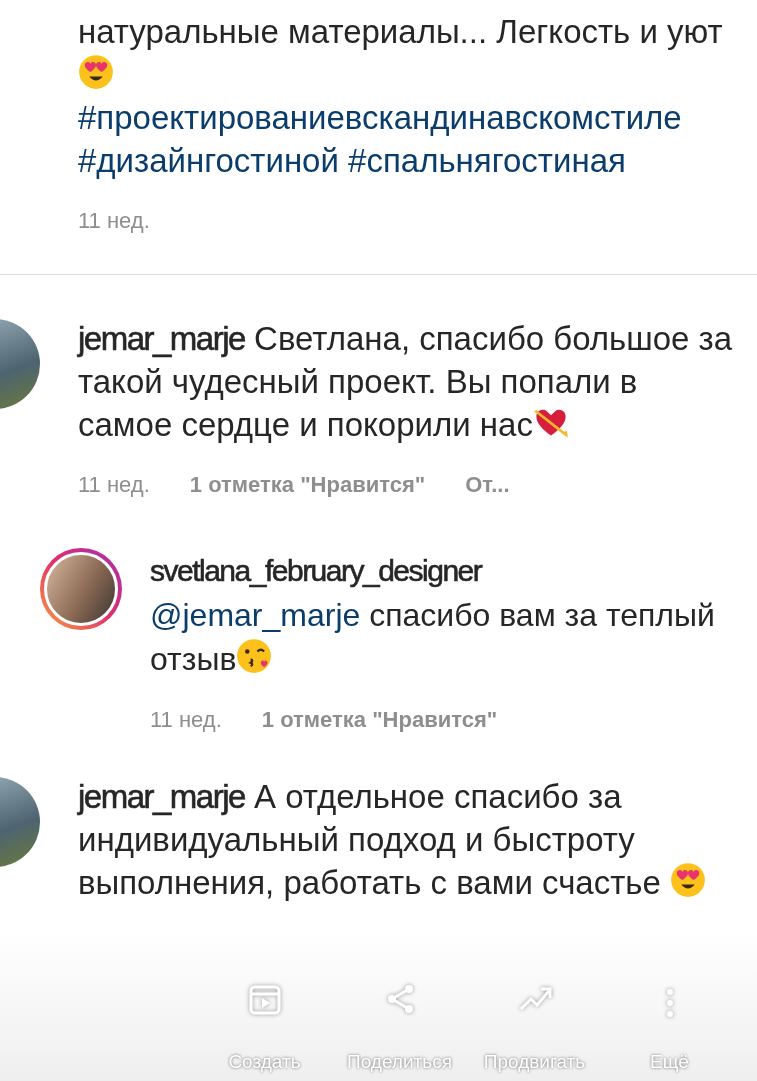 Image resolution: width=757 pixels, height=1081 pixels. What do you see at coordinates (255, 615) in the screenshot?
I see `mention-link: @jemar_marje` at bounding box center [255, 615].